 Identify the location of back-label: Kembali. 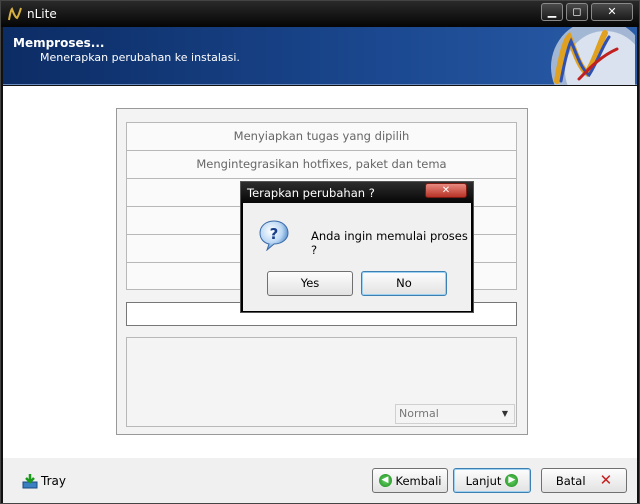
(418, 480).